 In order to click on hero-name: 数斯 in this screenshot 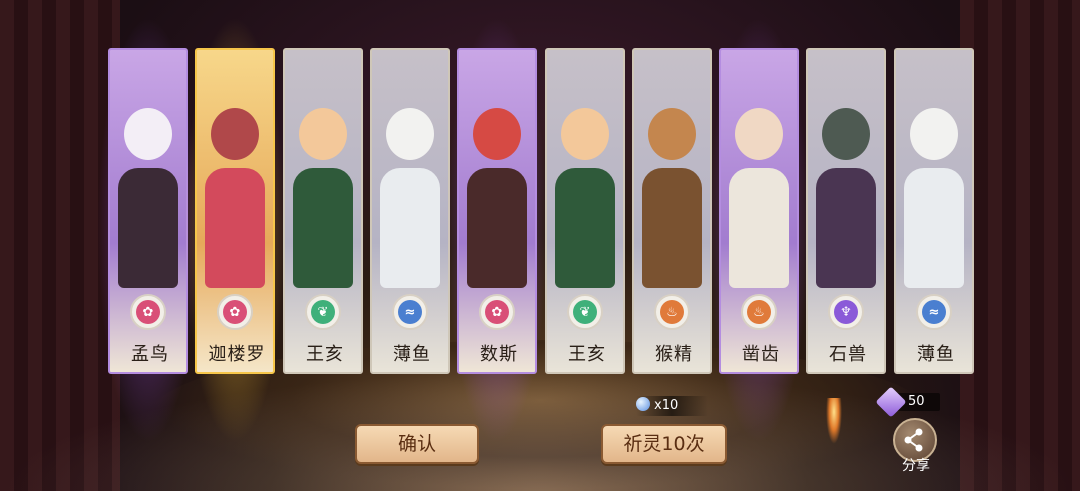, I will do `click(499, 354)`.